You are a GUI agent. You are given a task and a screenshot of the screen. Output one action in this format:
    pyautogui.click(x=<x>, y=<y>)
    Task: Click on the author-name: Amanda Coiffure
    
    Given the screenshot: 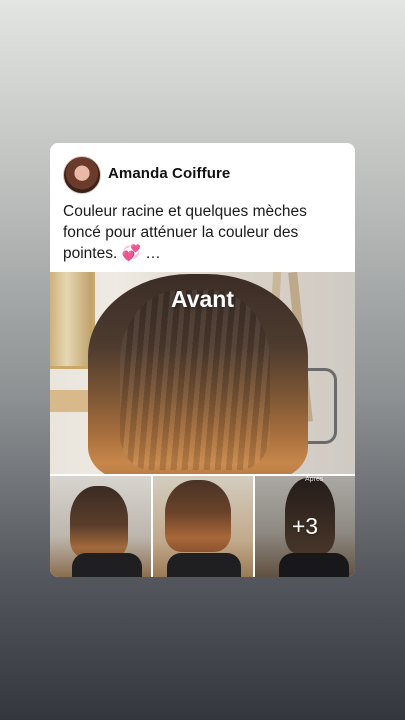 What is the action you would take?
    pyautogui.click(x=169, y=173)
    